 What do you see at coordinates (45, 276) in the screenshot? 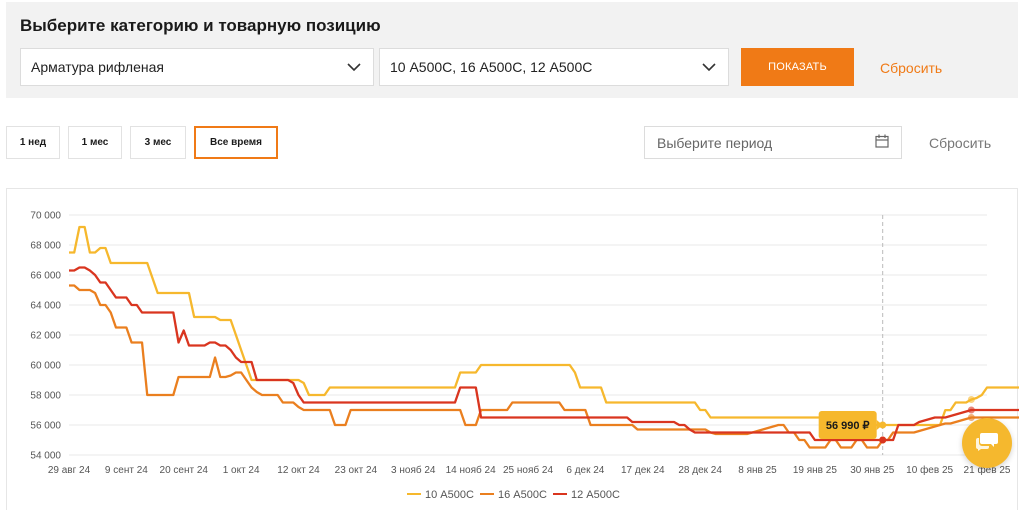
I see `y-tick-label: 66 000` at bounding box center [45, 276].